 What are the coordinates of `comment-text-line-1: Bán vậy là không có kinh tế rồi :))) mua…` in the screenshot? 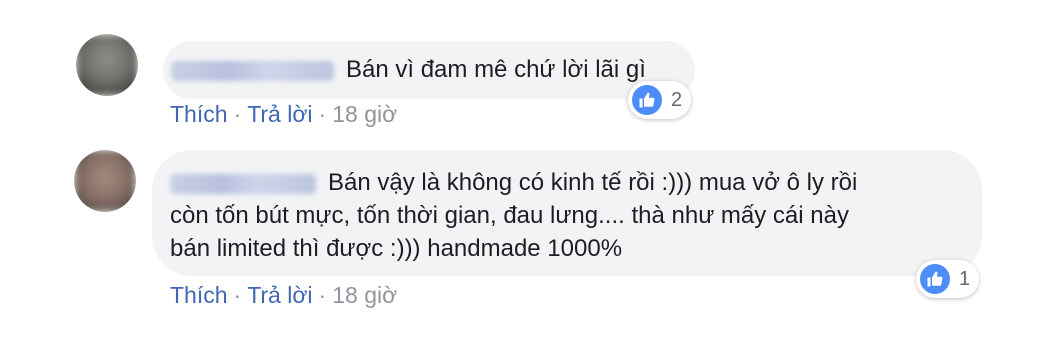 It's located at (593, 182).